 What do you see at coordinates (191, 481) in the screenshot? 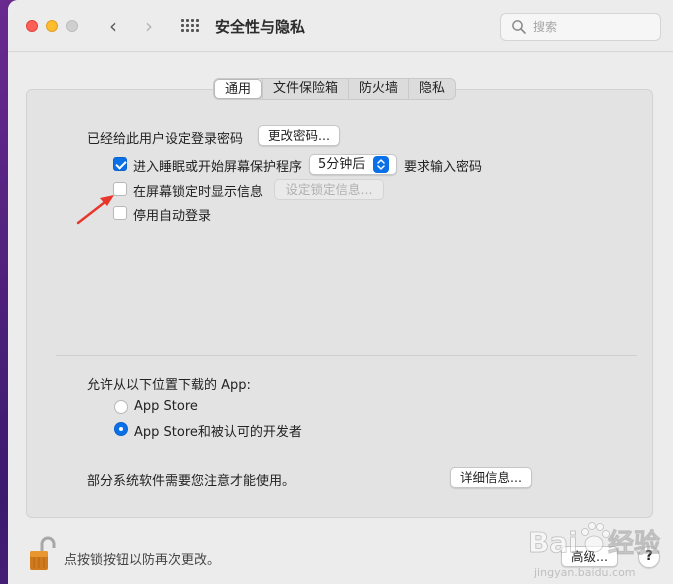
I see `system-software-notice: 部分系统软件需要您注意才能使用。` at bounding box center [191, 481].